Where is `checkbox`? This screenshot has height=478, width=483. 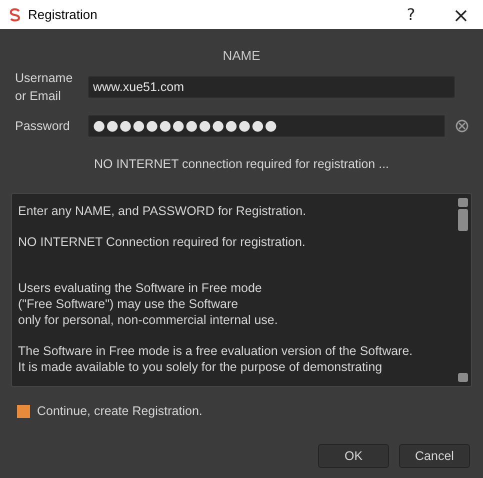 checkbox is located at coordinates (23, 411).